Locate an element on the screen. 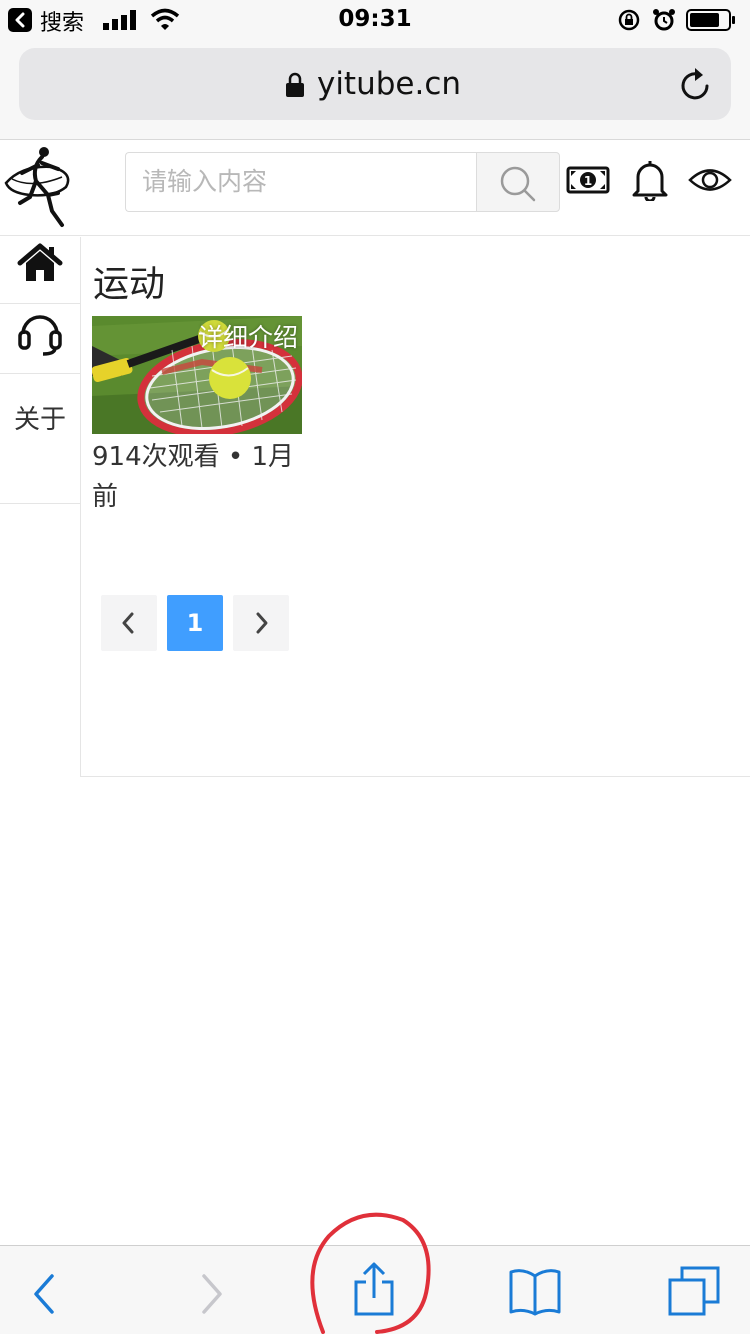 This screenshot has height=1334, width=750. sidebar: 关于 is located at coordinates (40, 507).